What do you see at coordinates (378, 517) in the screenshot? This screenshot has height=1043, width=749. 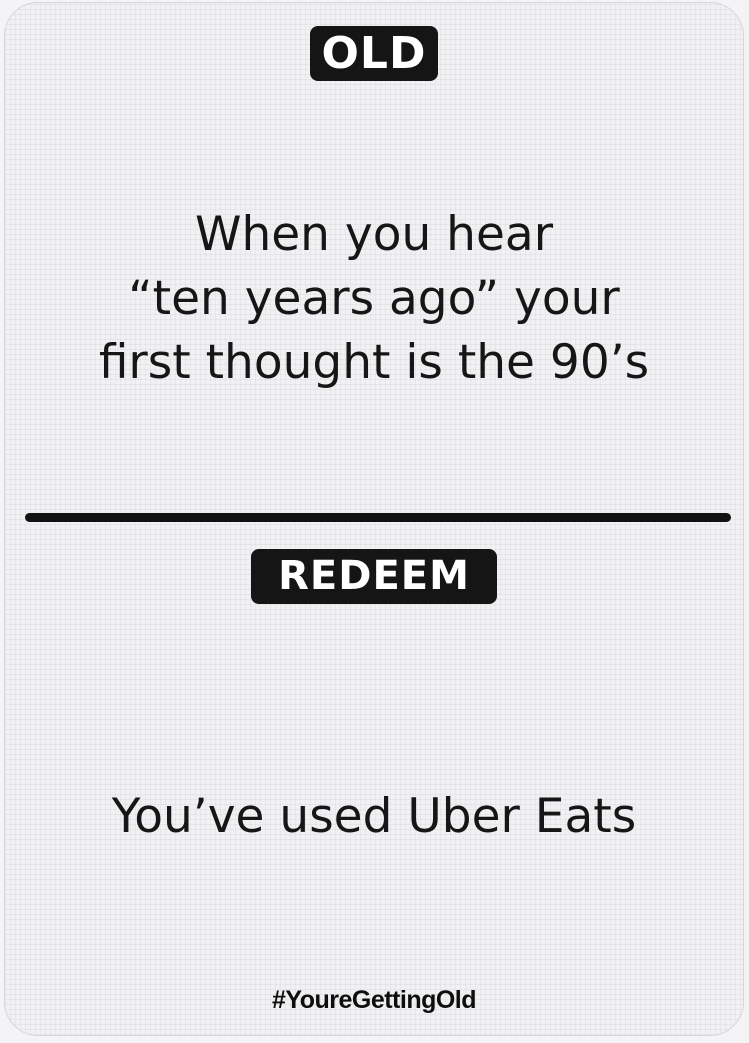 I see `section-divider` at bounding box center [378, 517].